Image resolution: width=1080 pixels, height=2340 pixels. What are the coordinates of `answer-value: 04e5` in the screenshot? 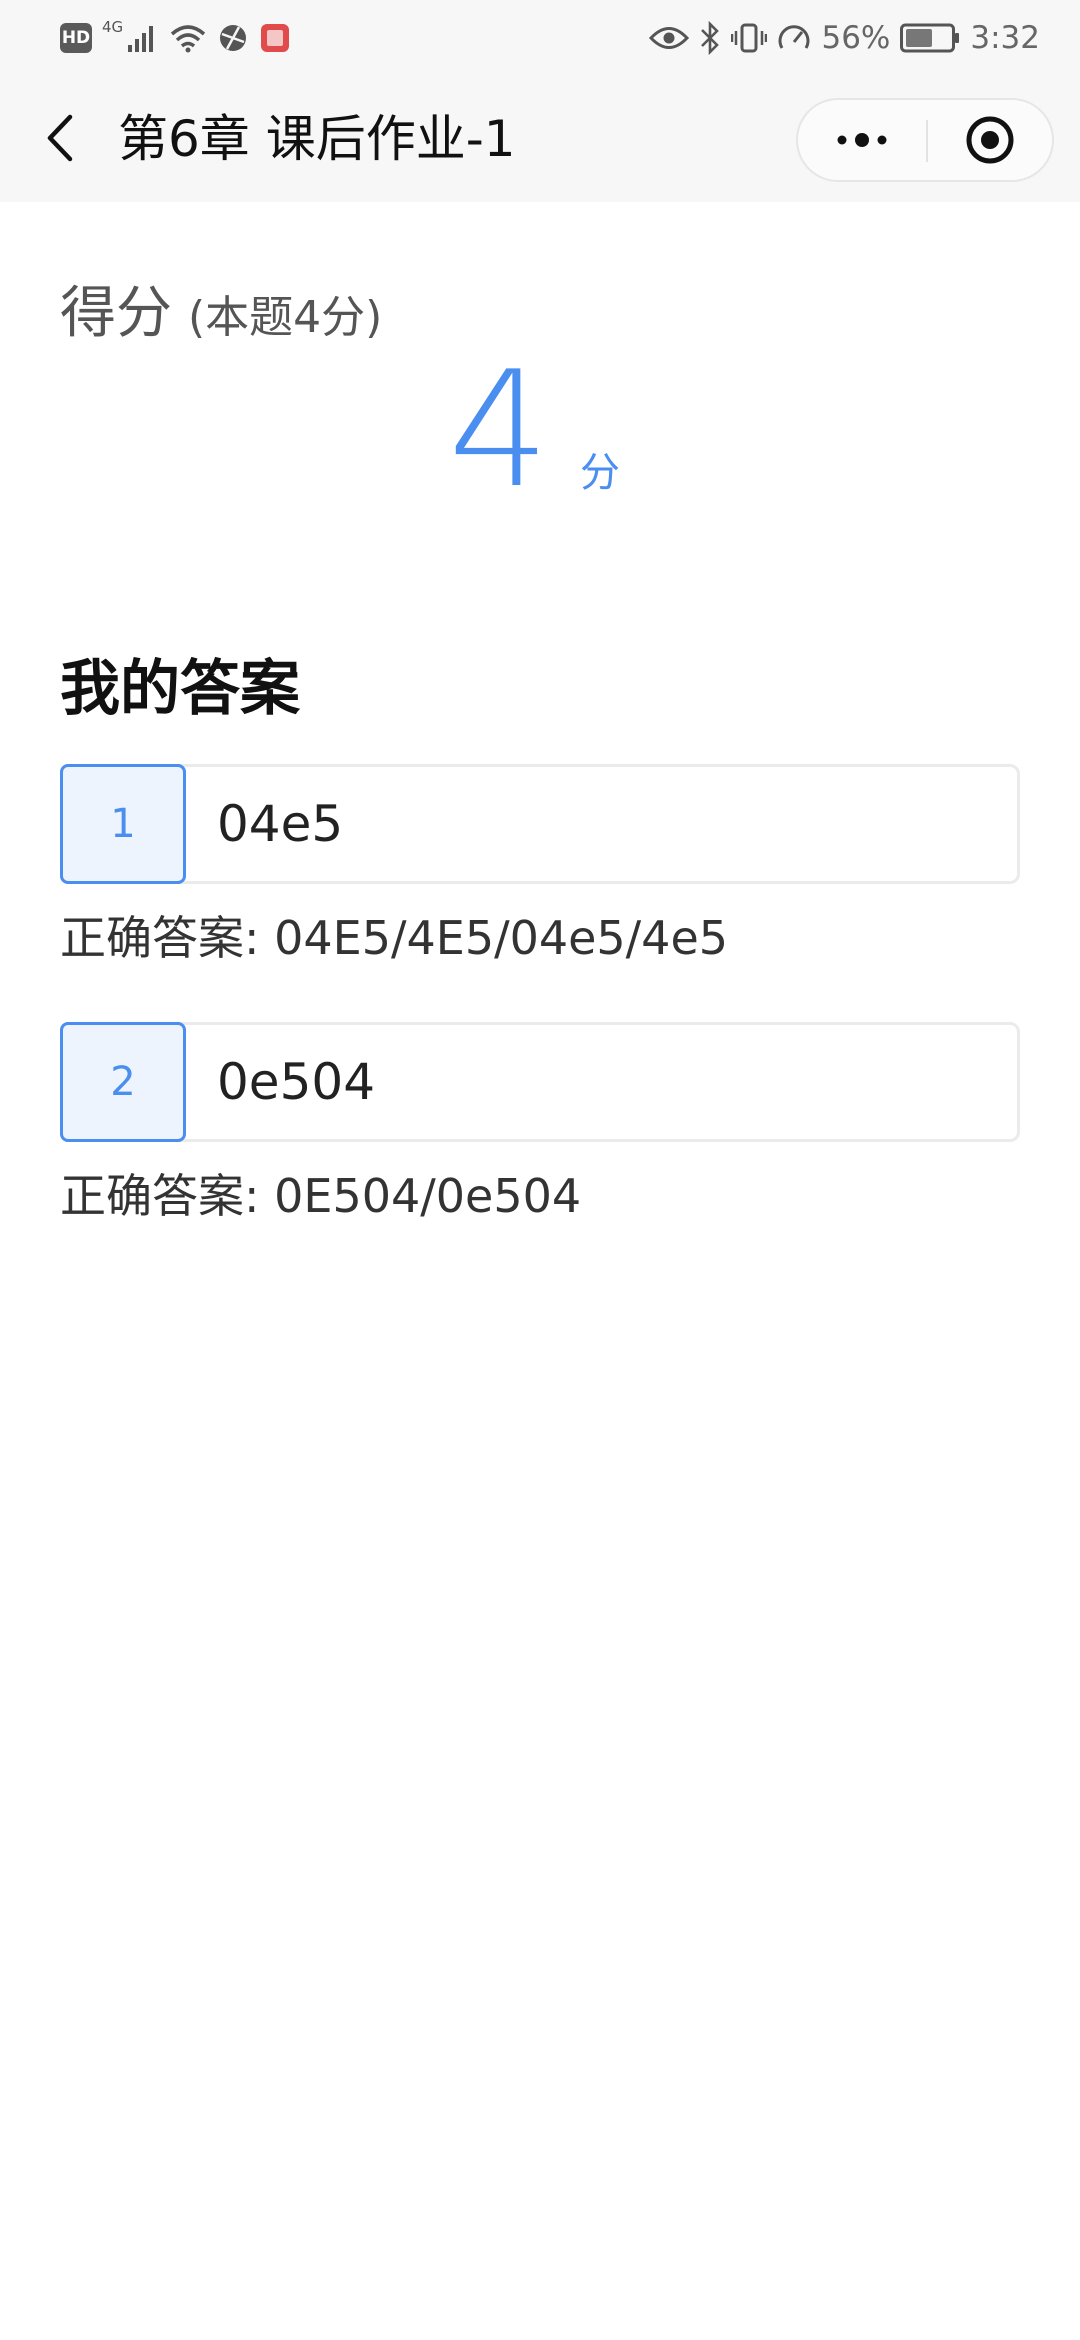 It's located at (280, 824).